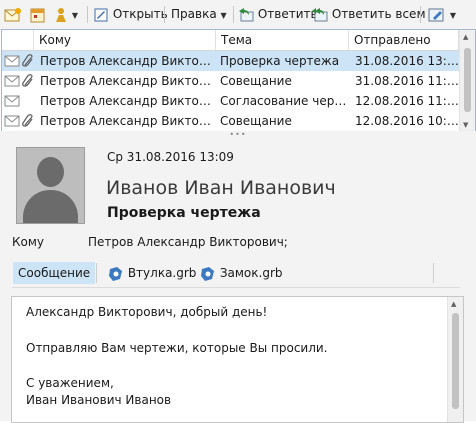  I want to click on reply-all-button: Ответить всем, so click(369, 14).